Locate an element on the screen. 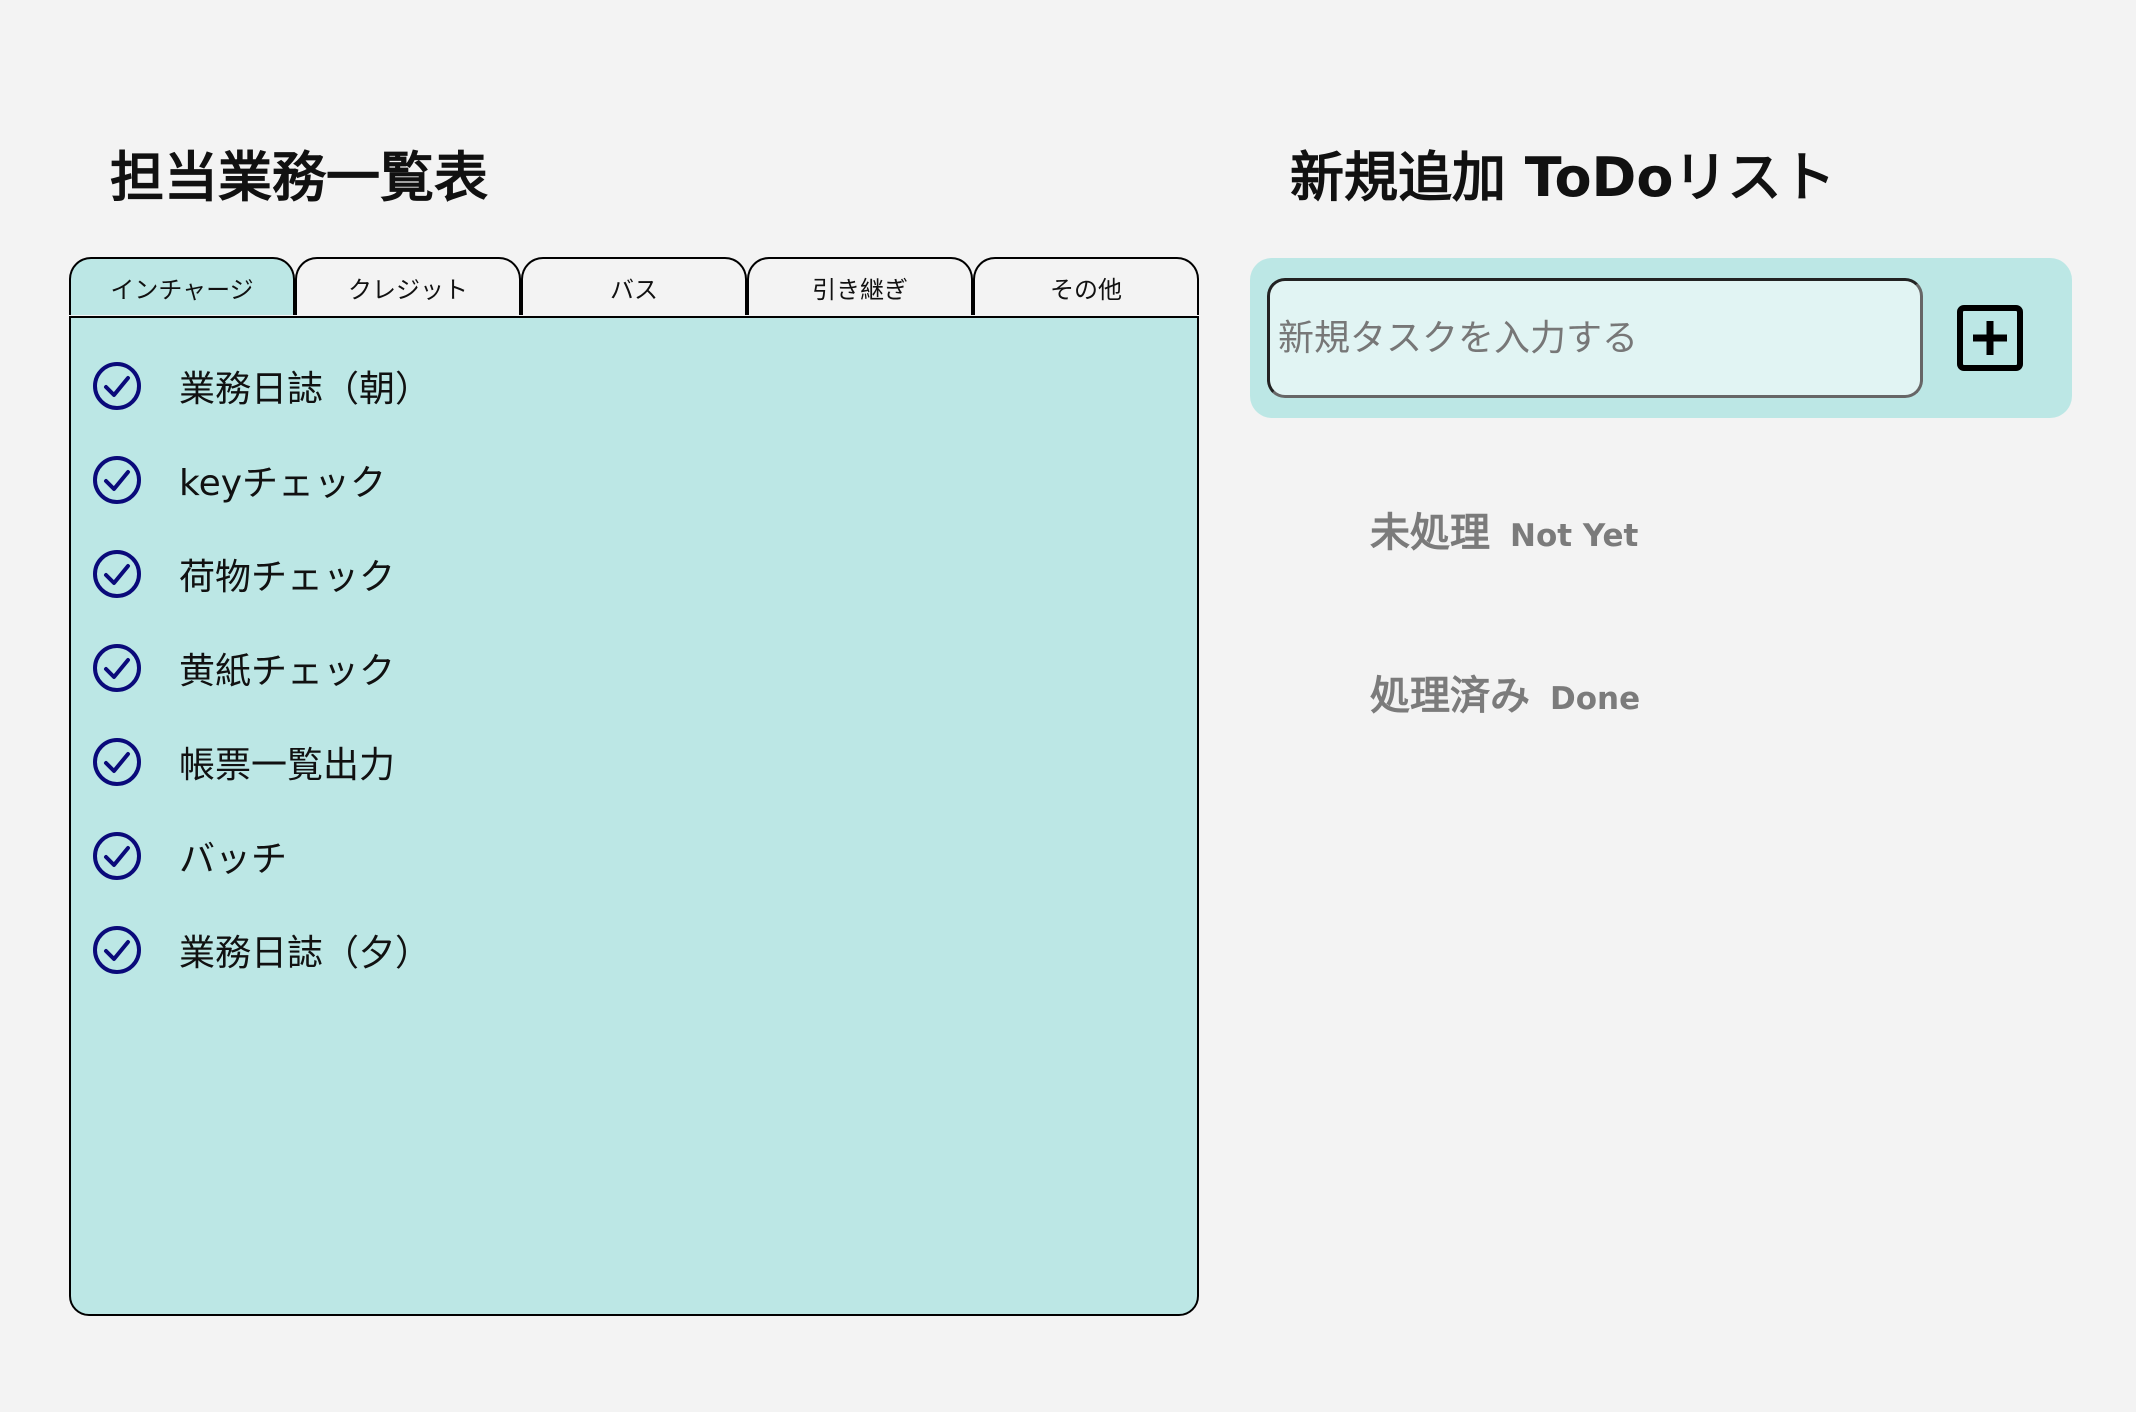  tab-other: その他 is located at coordinates (1086, 286).